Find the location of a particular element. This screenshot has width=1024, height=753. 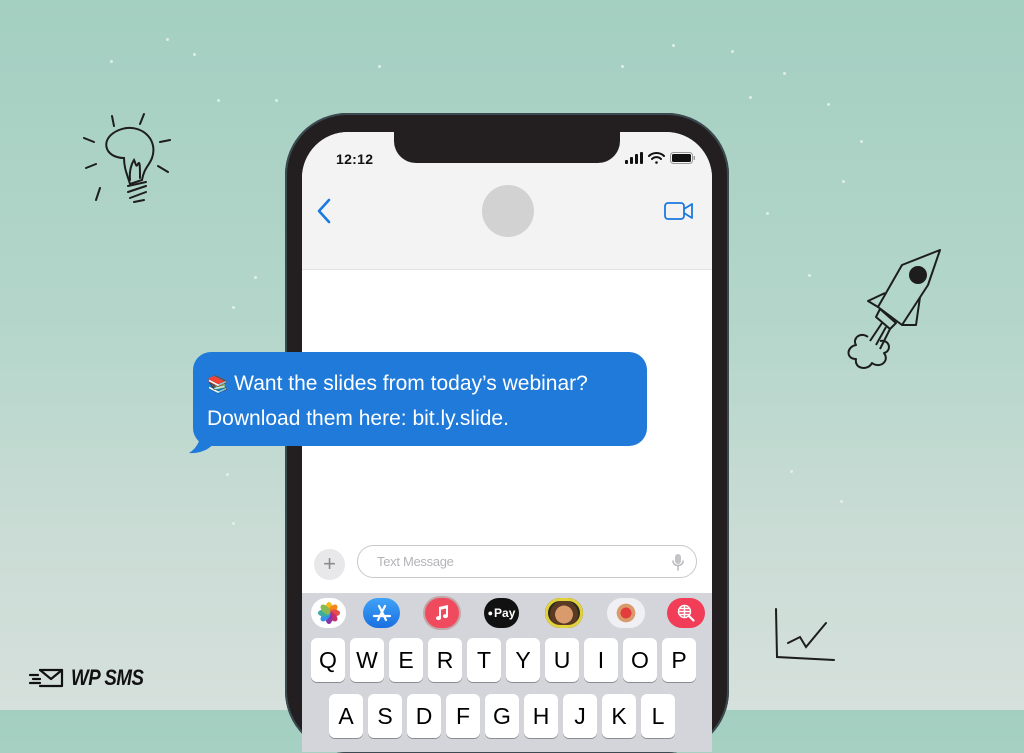

phone-notch is located at coordinates (507, 147).